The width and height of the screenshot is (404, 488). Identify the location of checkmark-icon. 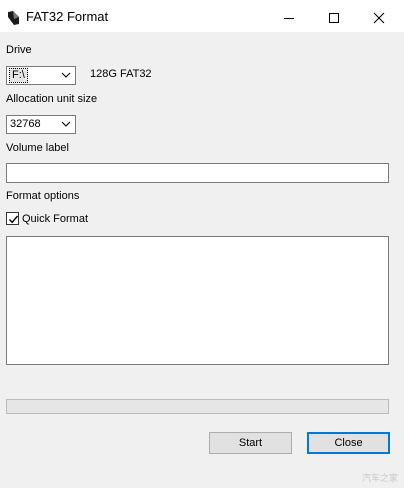
(13, 219).